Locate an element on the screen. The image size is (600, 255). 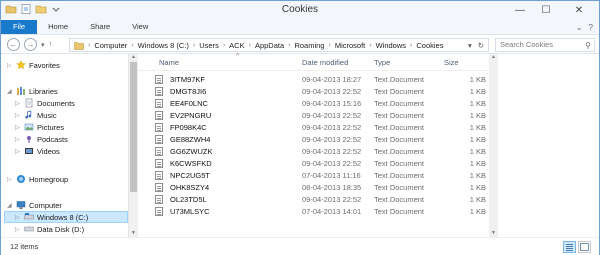
breadcrumb-roaming: Roaming is located at coordinates (309, 45).